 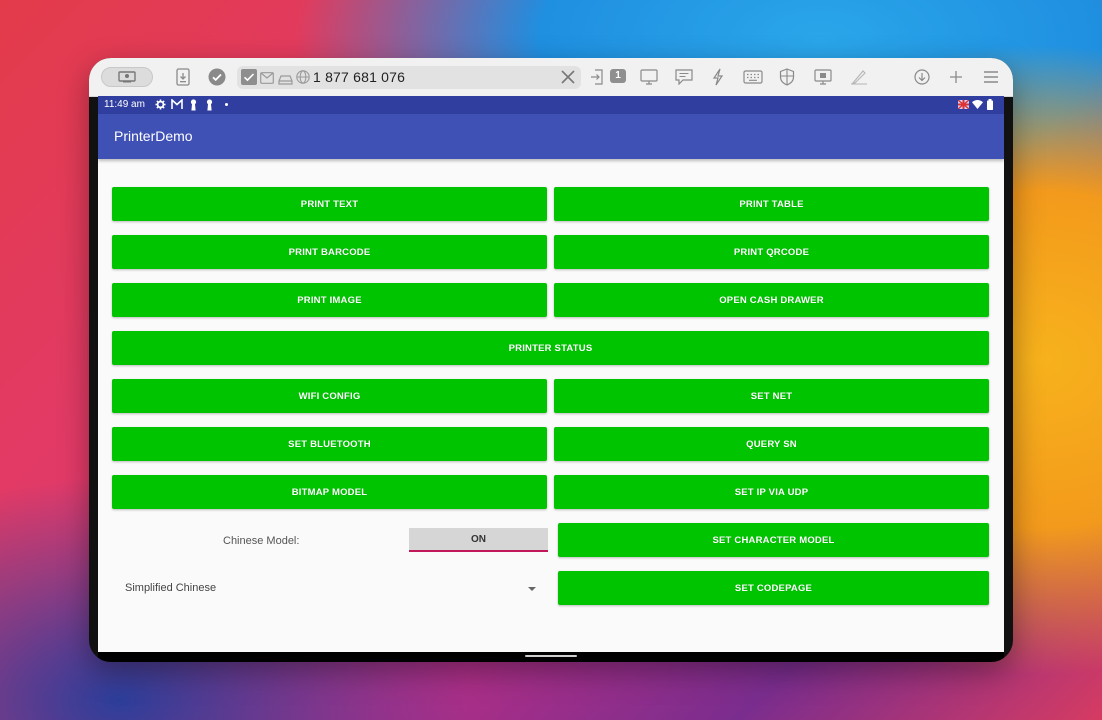 I want to click on wifi-icon, so click(x=977, y=106).